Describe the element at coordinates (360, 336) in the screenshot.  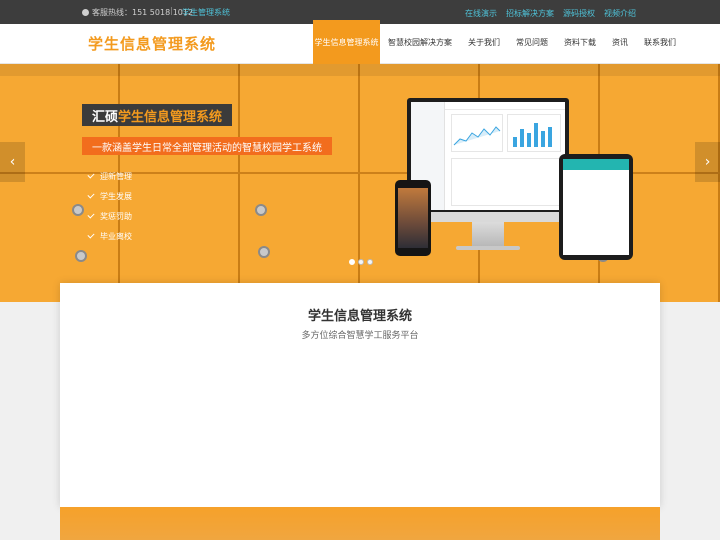
I see `section-subtitle: 多方位综合智慧学工服务平台` at that location.